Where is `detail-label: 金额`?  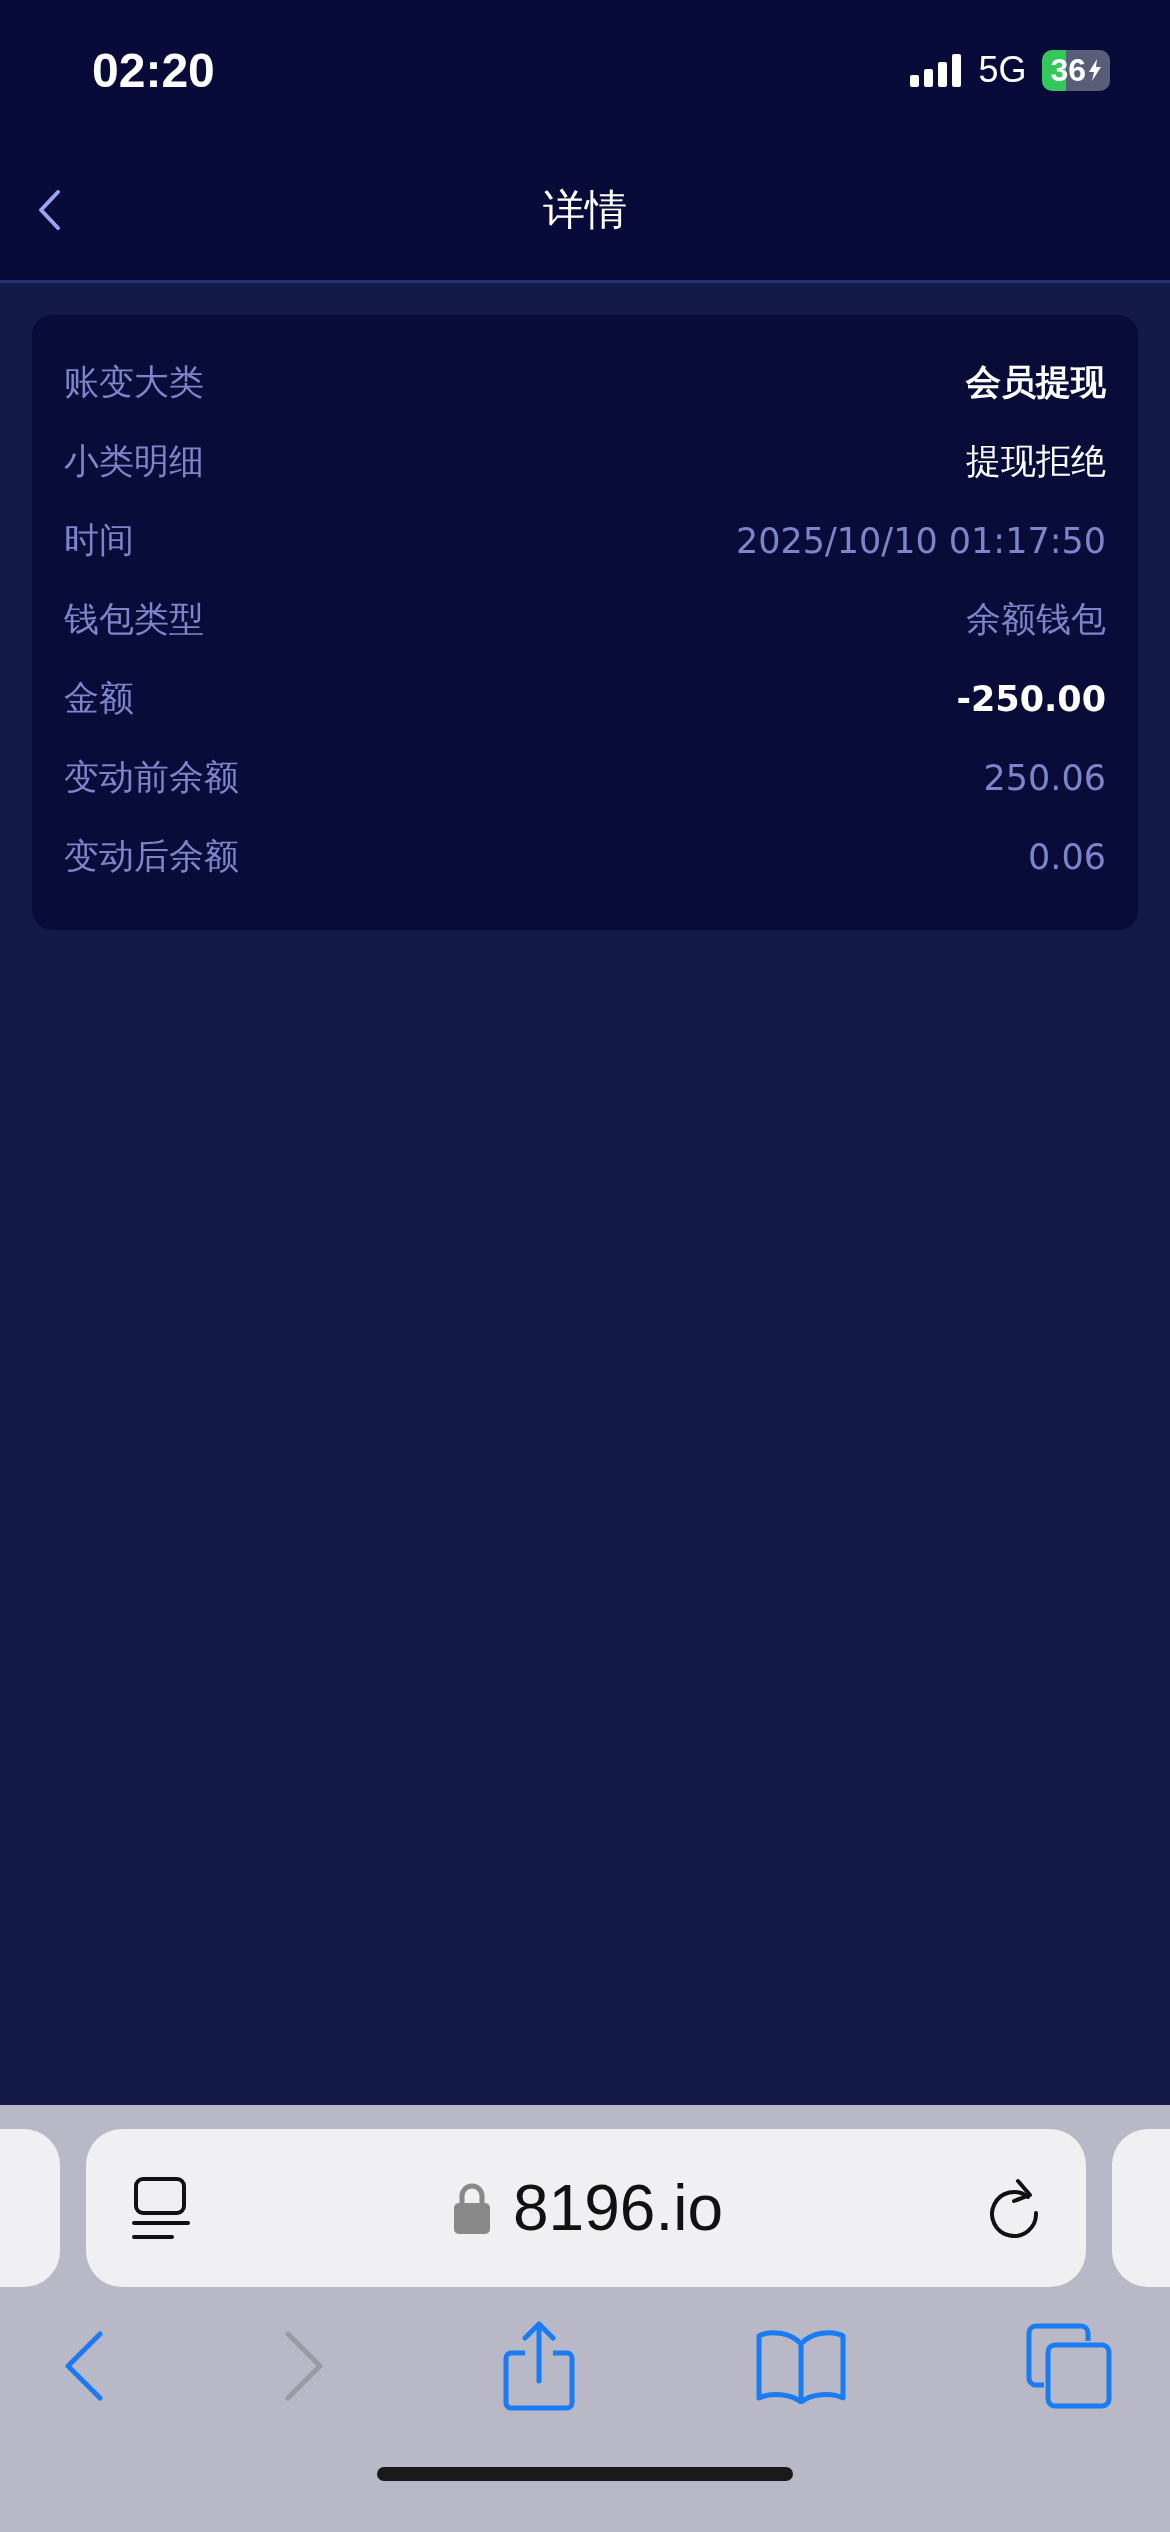
detail-label: 金额 is located at coordinates (99, 698).